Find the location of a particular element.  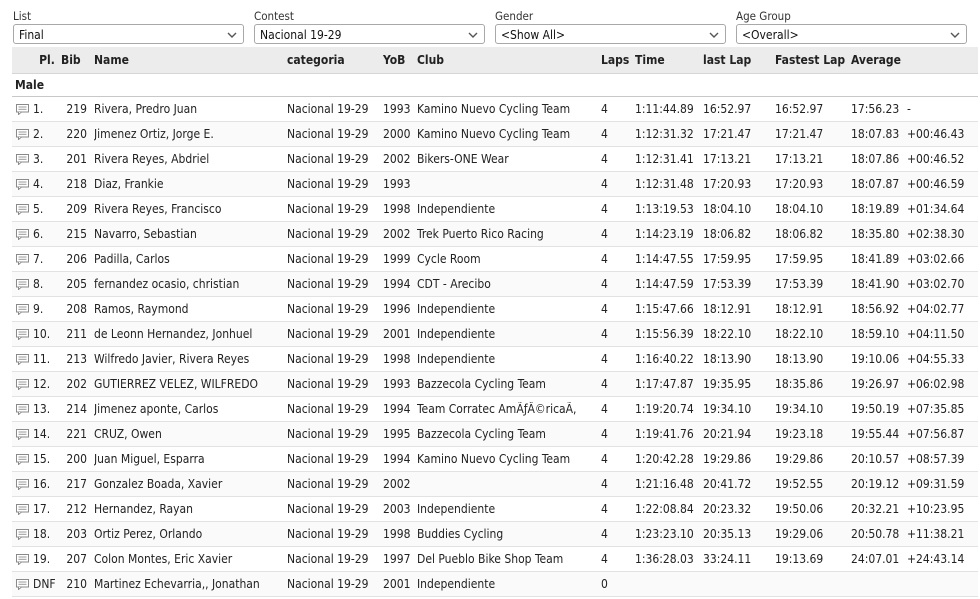

header-place: Pl. is located at coordinates (47, 60).